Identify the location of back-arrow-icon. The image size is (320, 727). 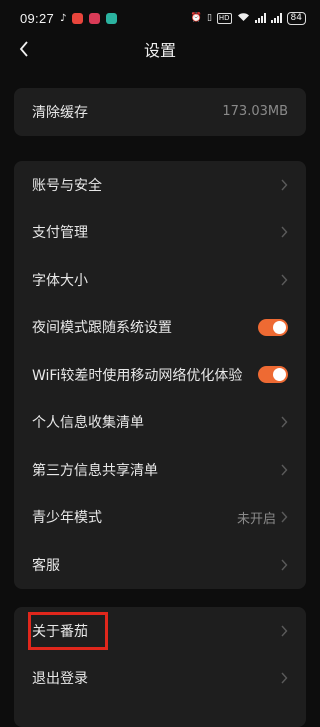
(23, 49).